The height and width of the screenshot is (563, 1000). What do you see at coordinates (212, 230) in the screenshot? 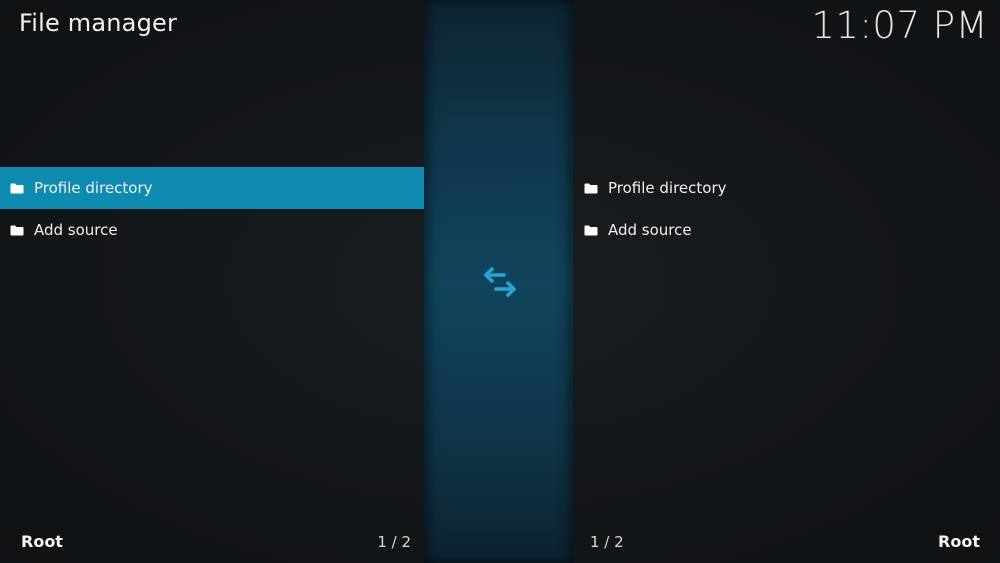
I see `left-item-add-source: Add source` at bounding box center [212, 230].